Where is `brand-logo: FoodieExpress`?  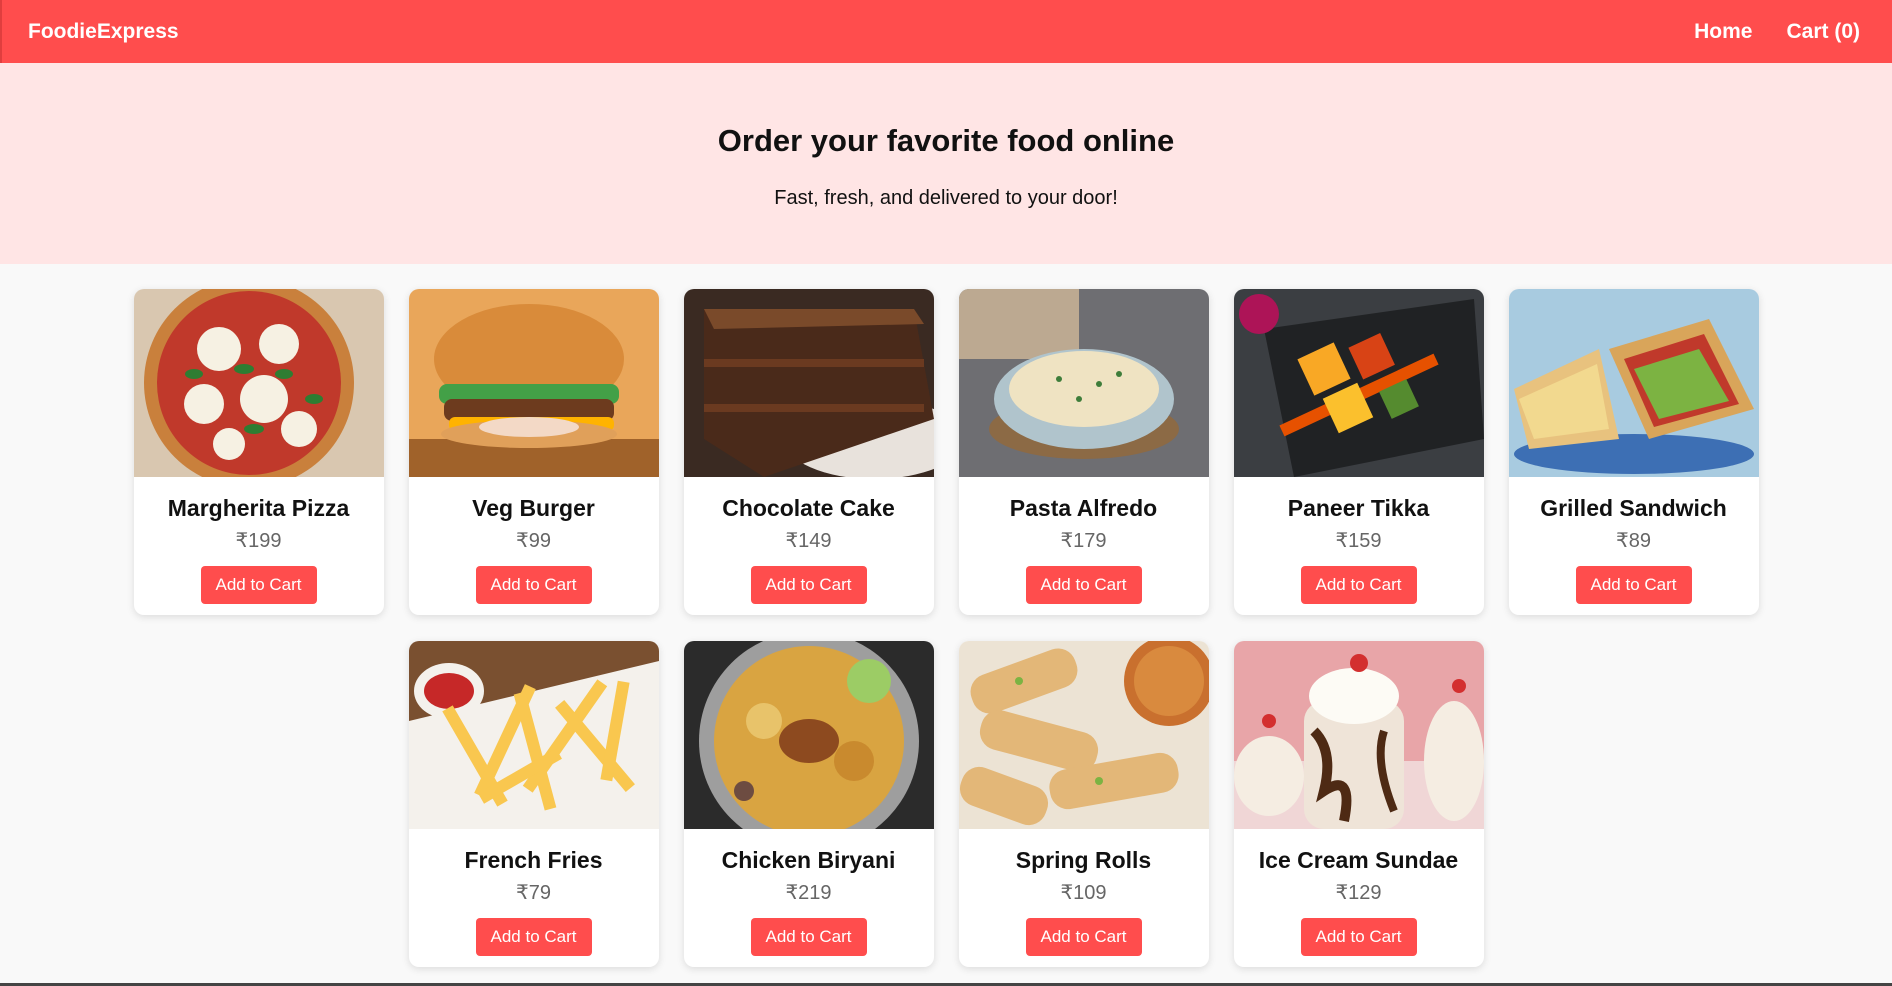
brand-logo: FoodieExpress is located at coordinates (103, 32).